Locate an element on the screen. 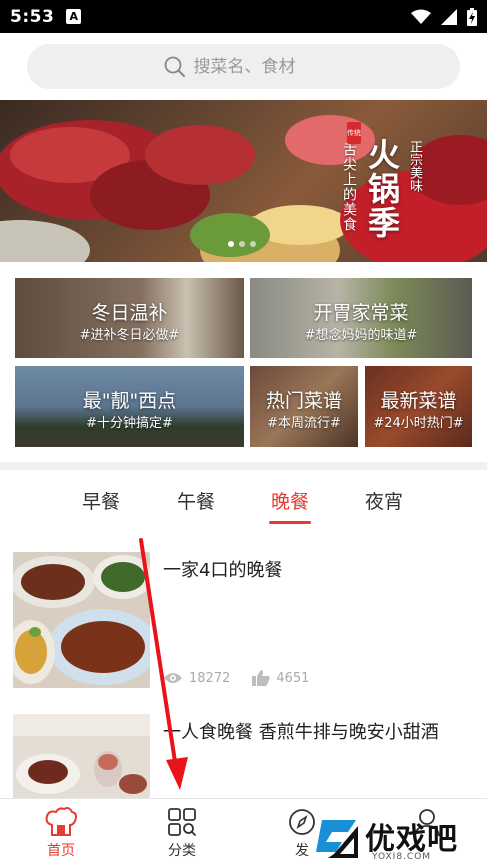 The width and height of the screenshot is (487, 867). meal-tabs: 早餐 午餐 晚餐 夜宵 is located at coordinates (243, 500).